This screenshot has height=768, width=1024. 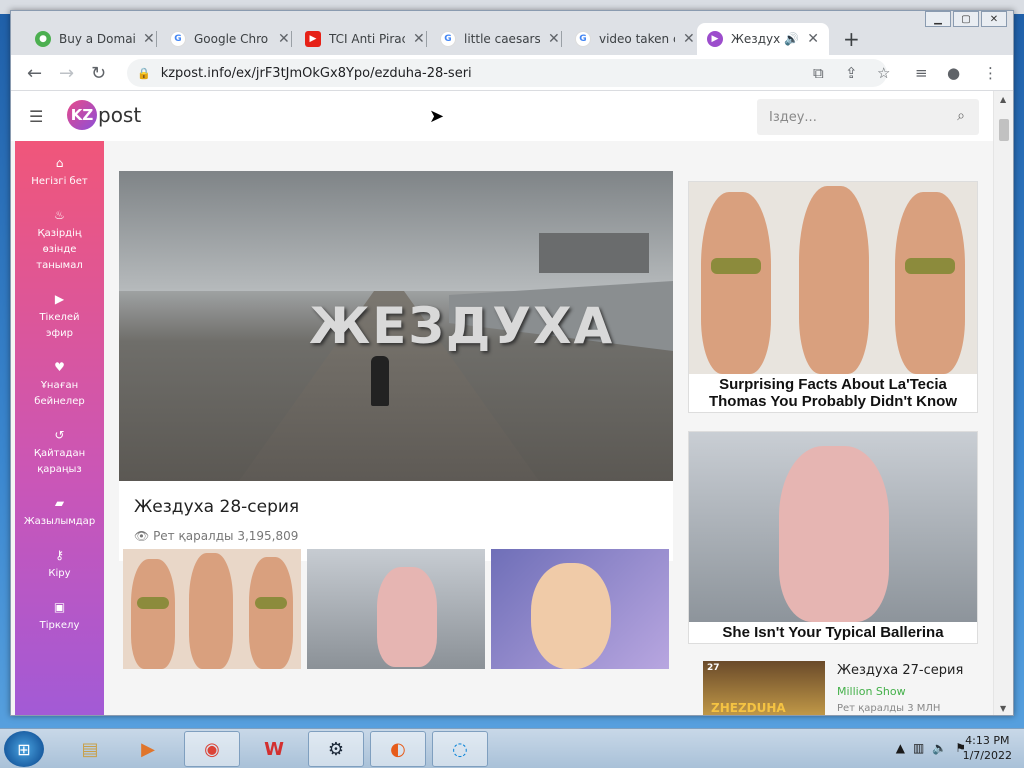 What do you see at coordinates (59, 461) in the screenshot?
I see `sidebar-item-label: Қайтадан қараңыз` at bounding box center [59, 461].